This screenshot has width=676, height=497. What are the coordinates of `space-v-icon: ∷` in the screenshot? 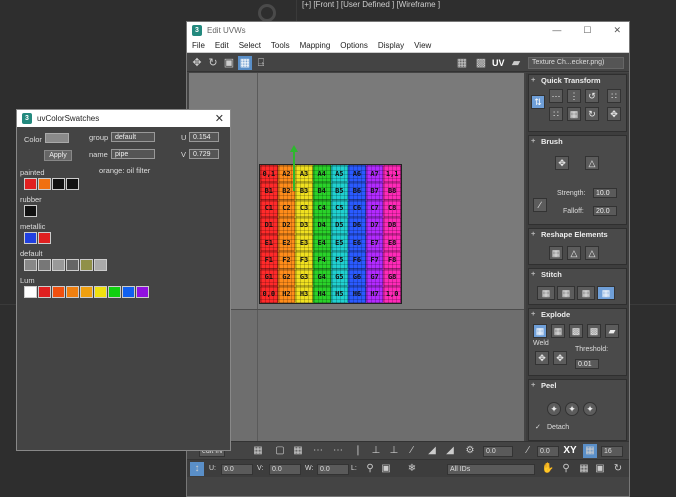 It's located at (556, 114).